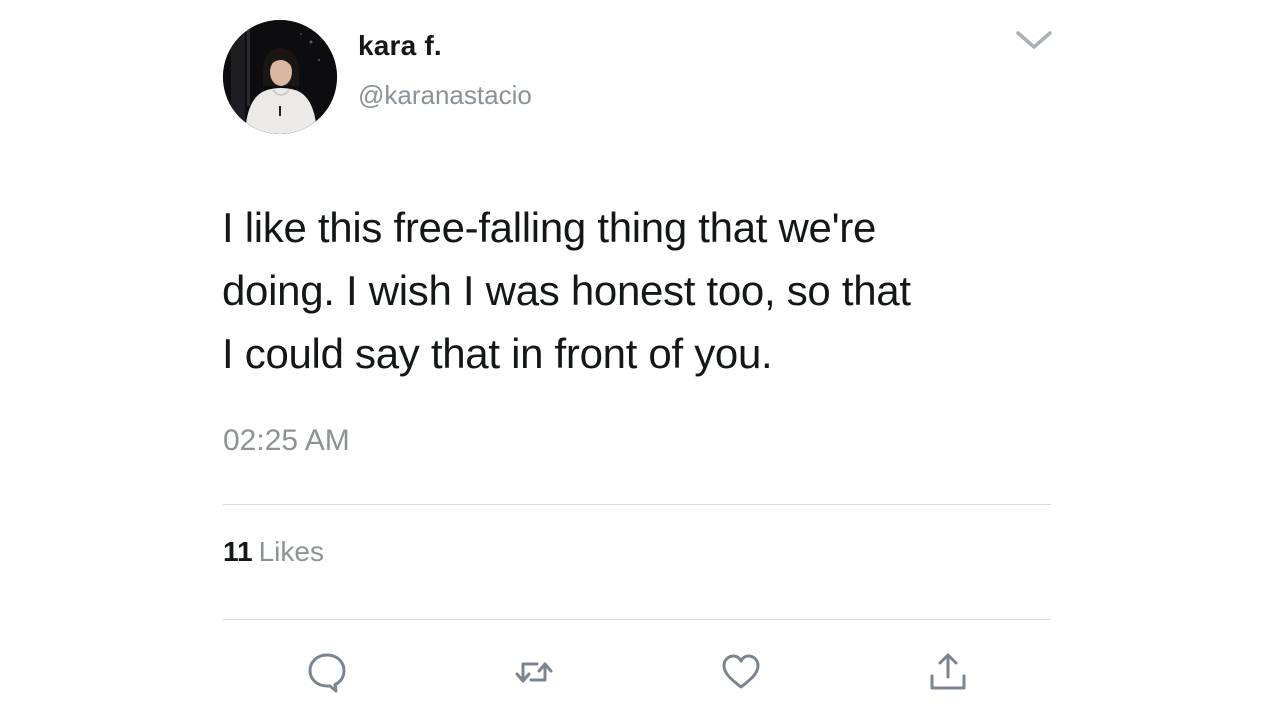 This screenshot has width=1280, height=720. Describe the element at coordinates (291, 551) in the screenshot. I see `likes-label: Likes` at that location.